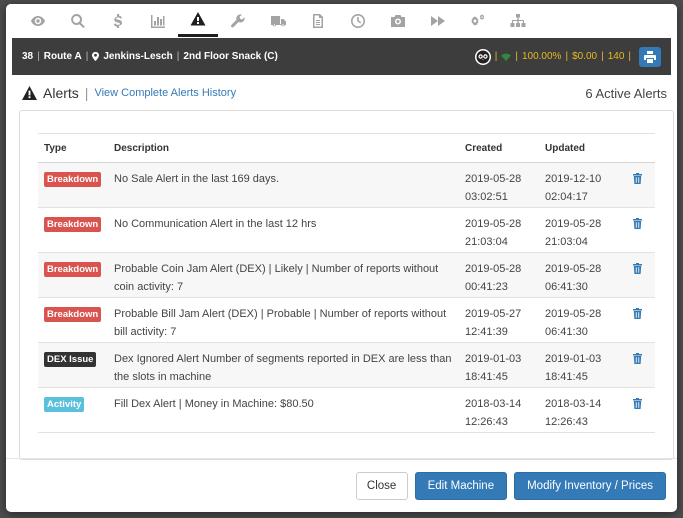  Describe the element at coordinates (283, 148) in the screenshot. I see `column-header-description: Description` at that location.